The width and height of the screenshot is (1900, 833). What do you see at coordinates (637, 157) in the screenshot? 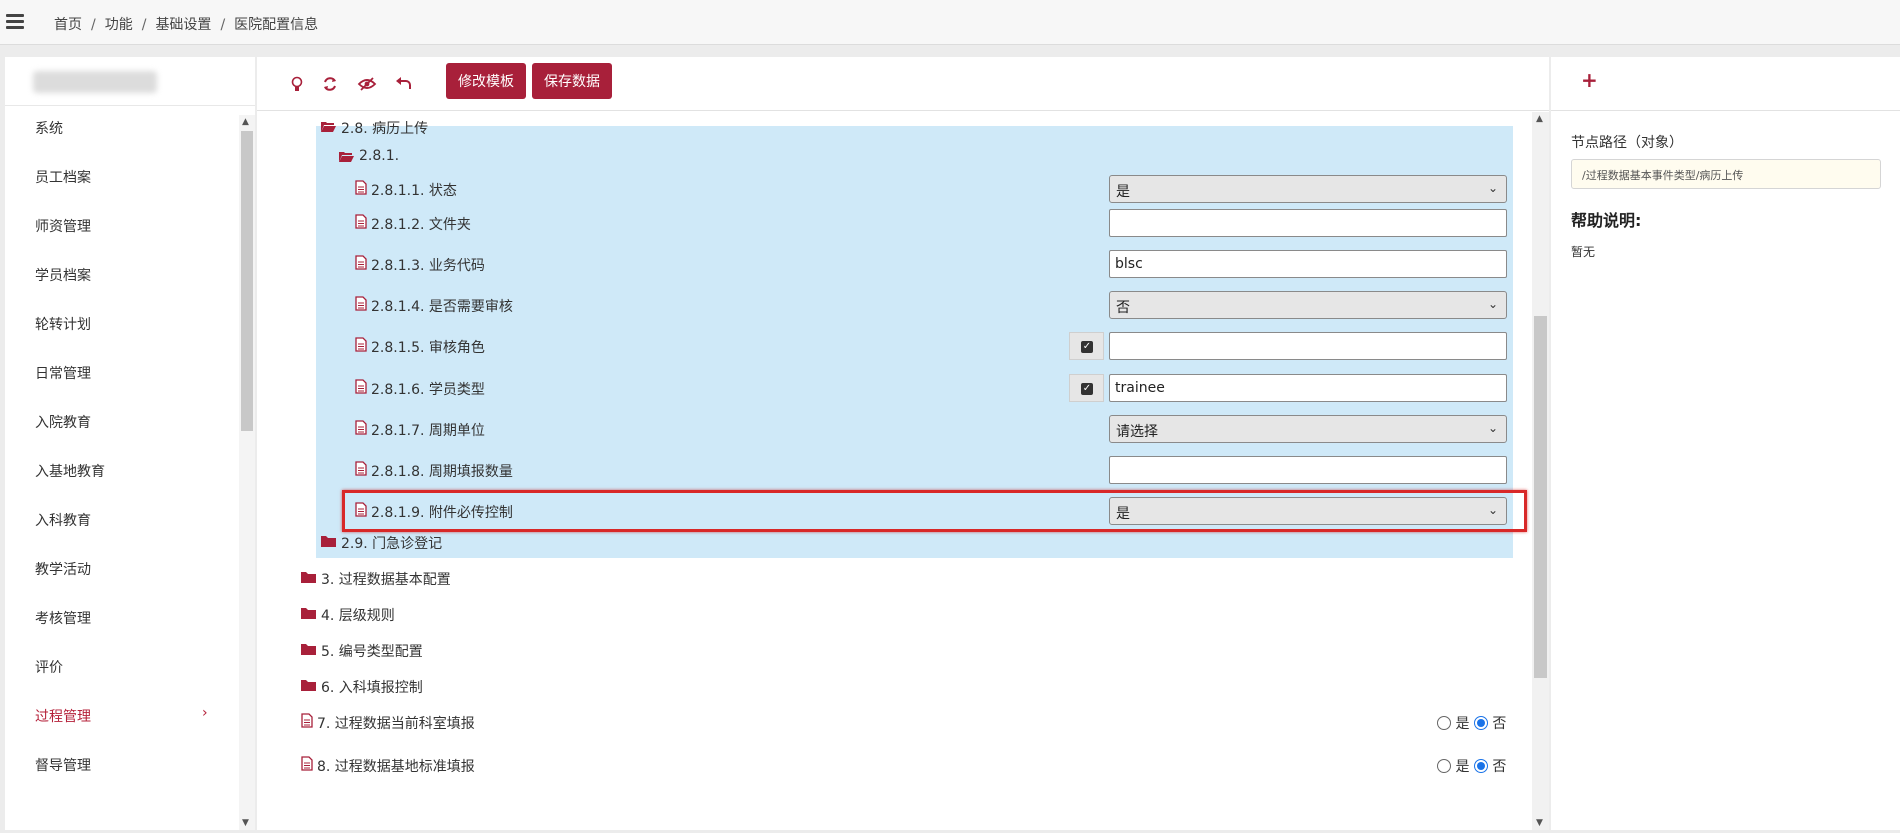
I see `tree-node-2-8-1: 2.8.1.` at bounding box center [637, 157].